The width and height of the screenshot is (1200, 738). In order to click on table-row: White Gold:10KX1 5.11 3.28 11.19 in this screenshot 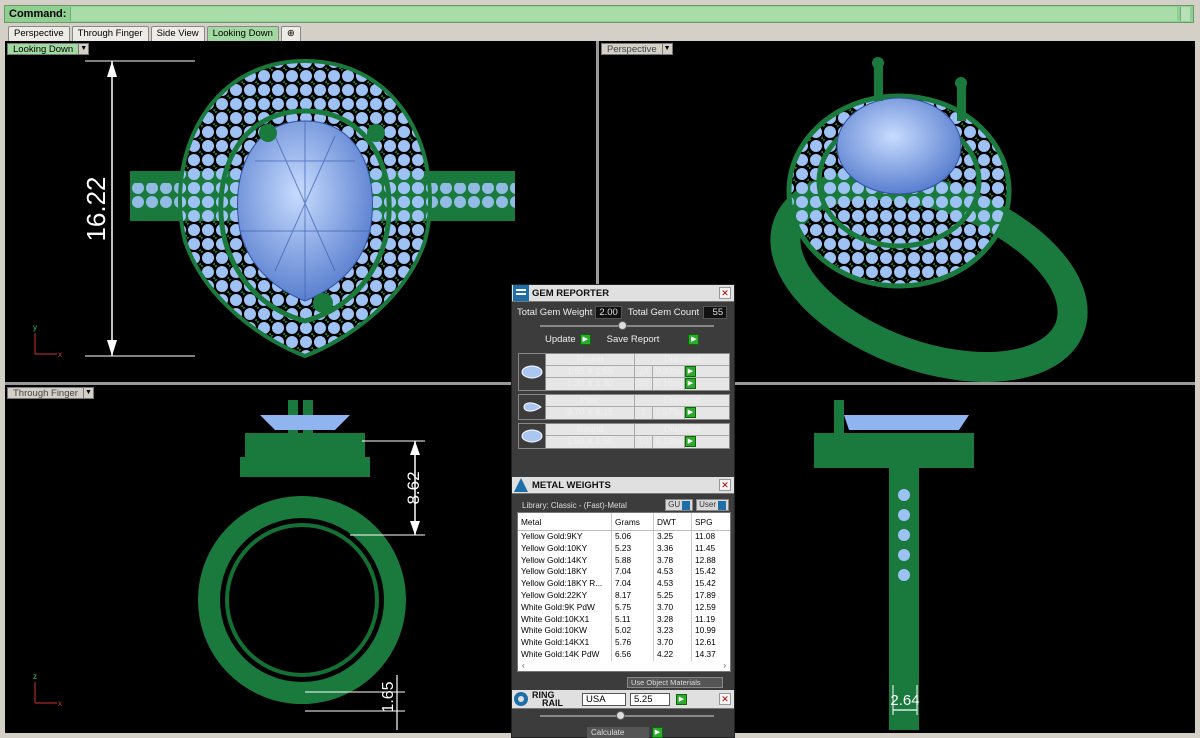, I will do `click(624, 619)`.